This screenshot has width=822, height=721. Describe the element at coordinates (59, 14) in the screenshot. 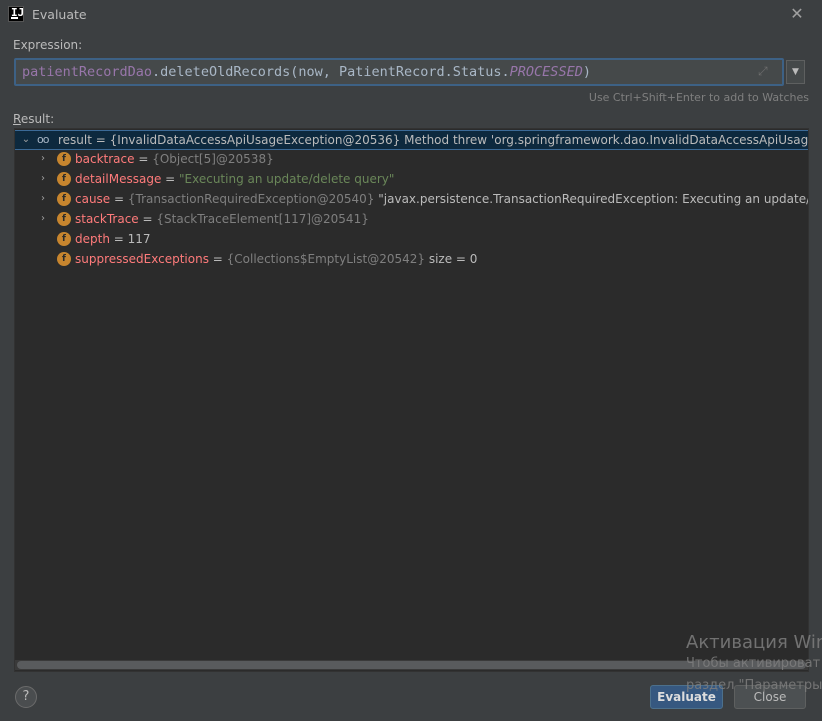

I see `window-title: Evaluate` at that location.